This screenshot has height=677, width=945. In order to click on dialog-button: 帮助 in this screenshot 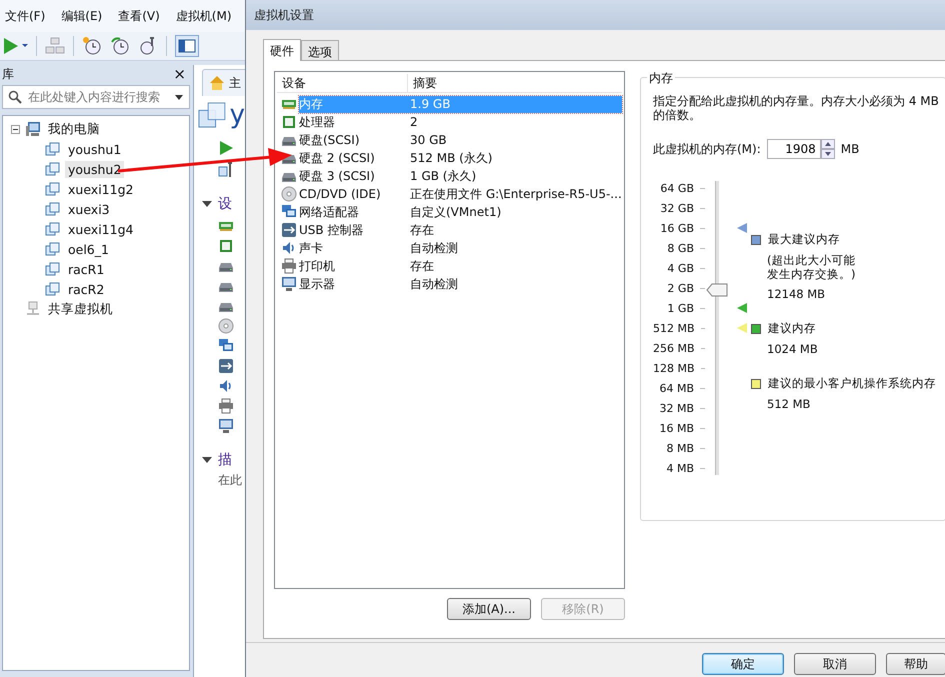, I will do `click(915, 664)`.